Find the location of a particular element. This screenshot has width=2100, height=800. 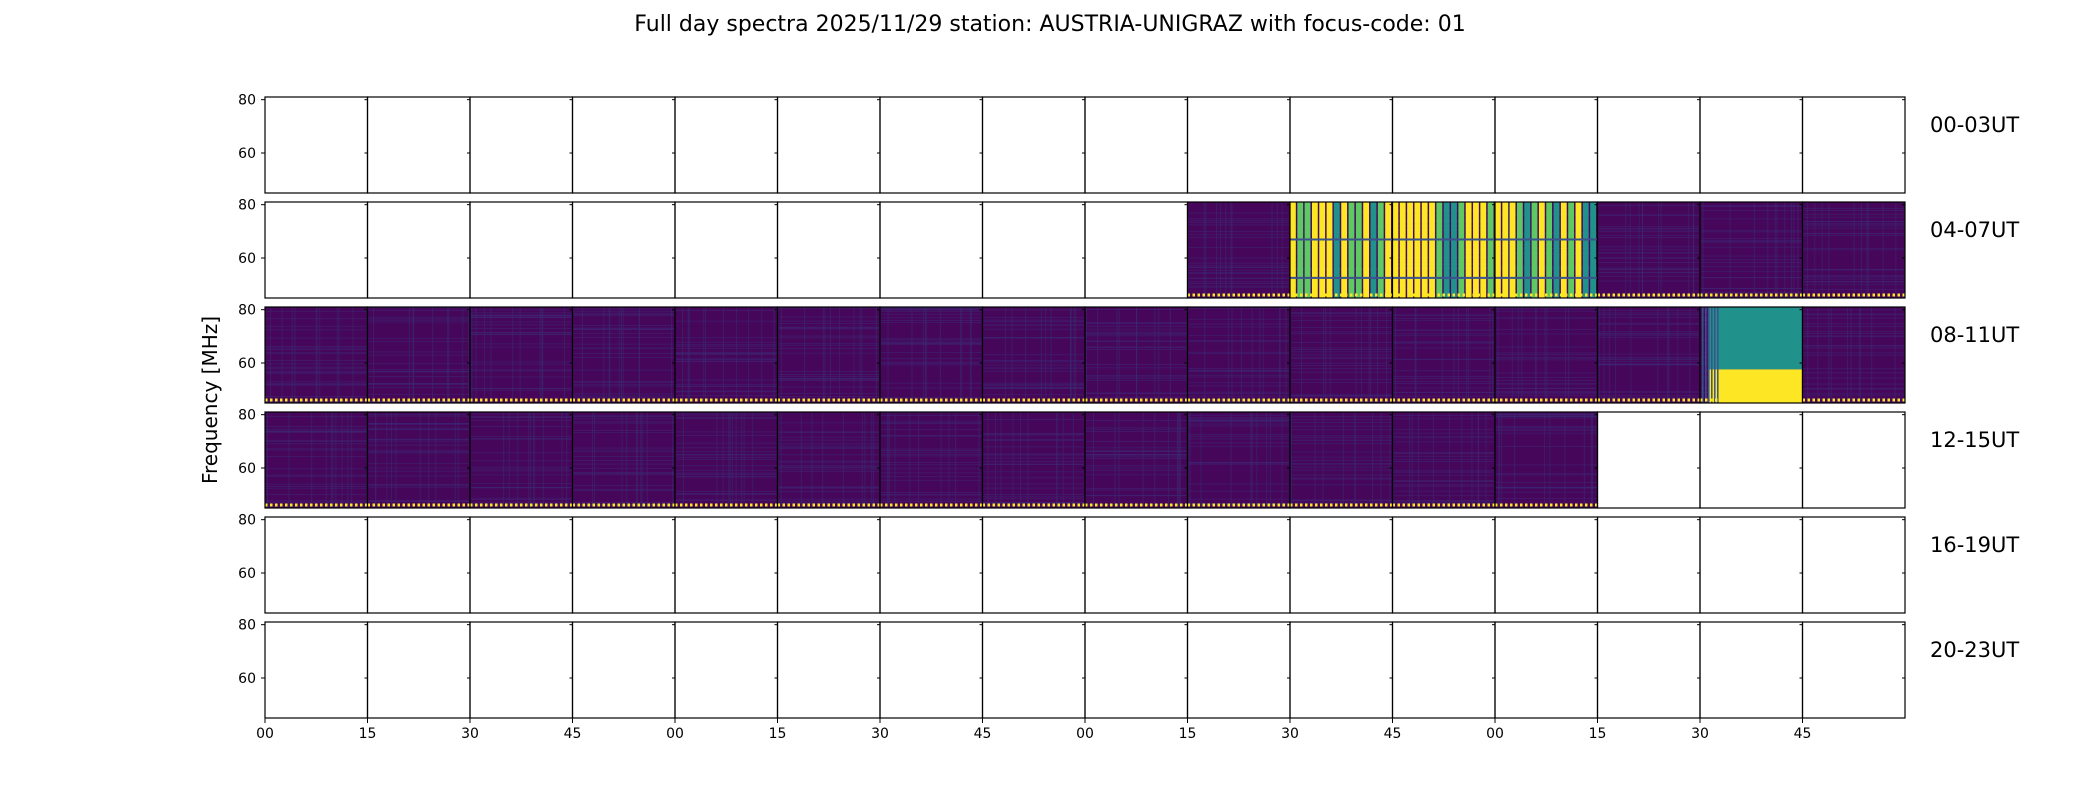

y-tick-label: 80 is located at coordinates (247, 101).